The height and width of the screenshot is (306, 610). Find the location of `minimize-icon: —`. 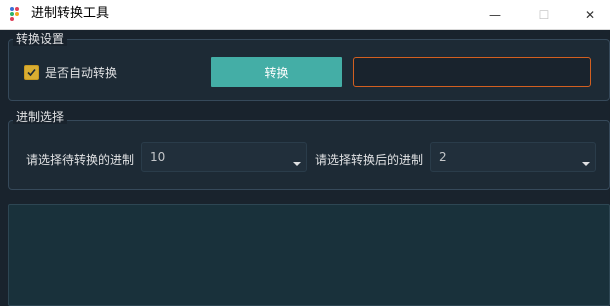

minimize-icon: — is located at coordinates (495, 14).